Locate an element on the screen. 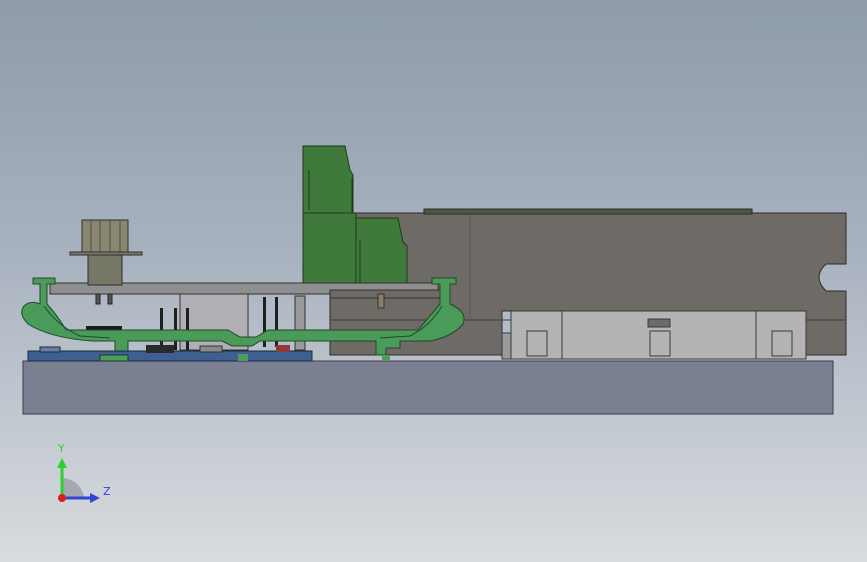 The width and height of the screenshot is (867, 562). base-plate is located at coordinates (428, 387).